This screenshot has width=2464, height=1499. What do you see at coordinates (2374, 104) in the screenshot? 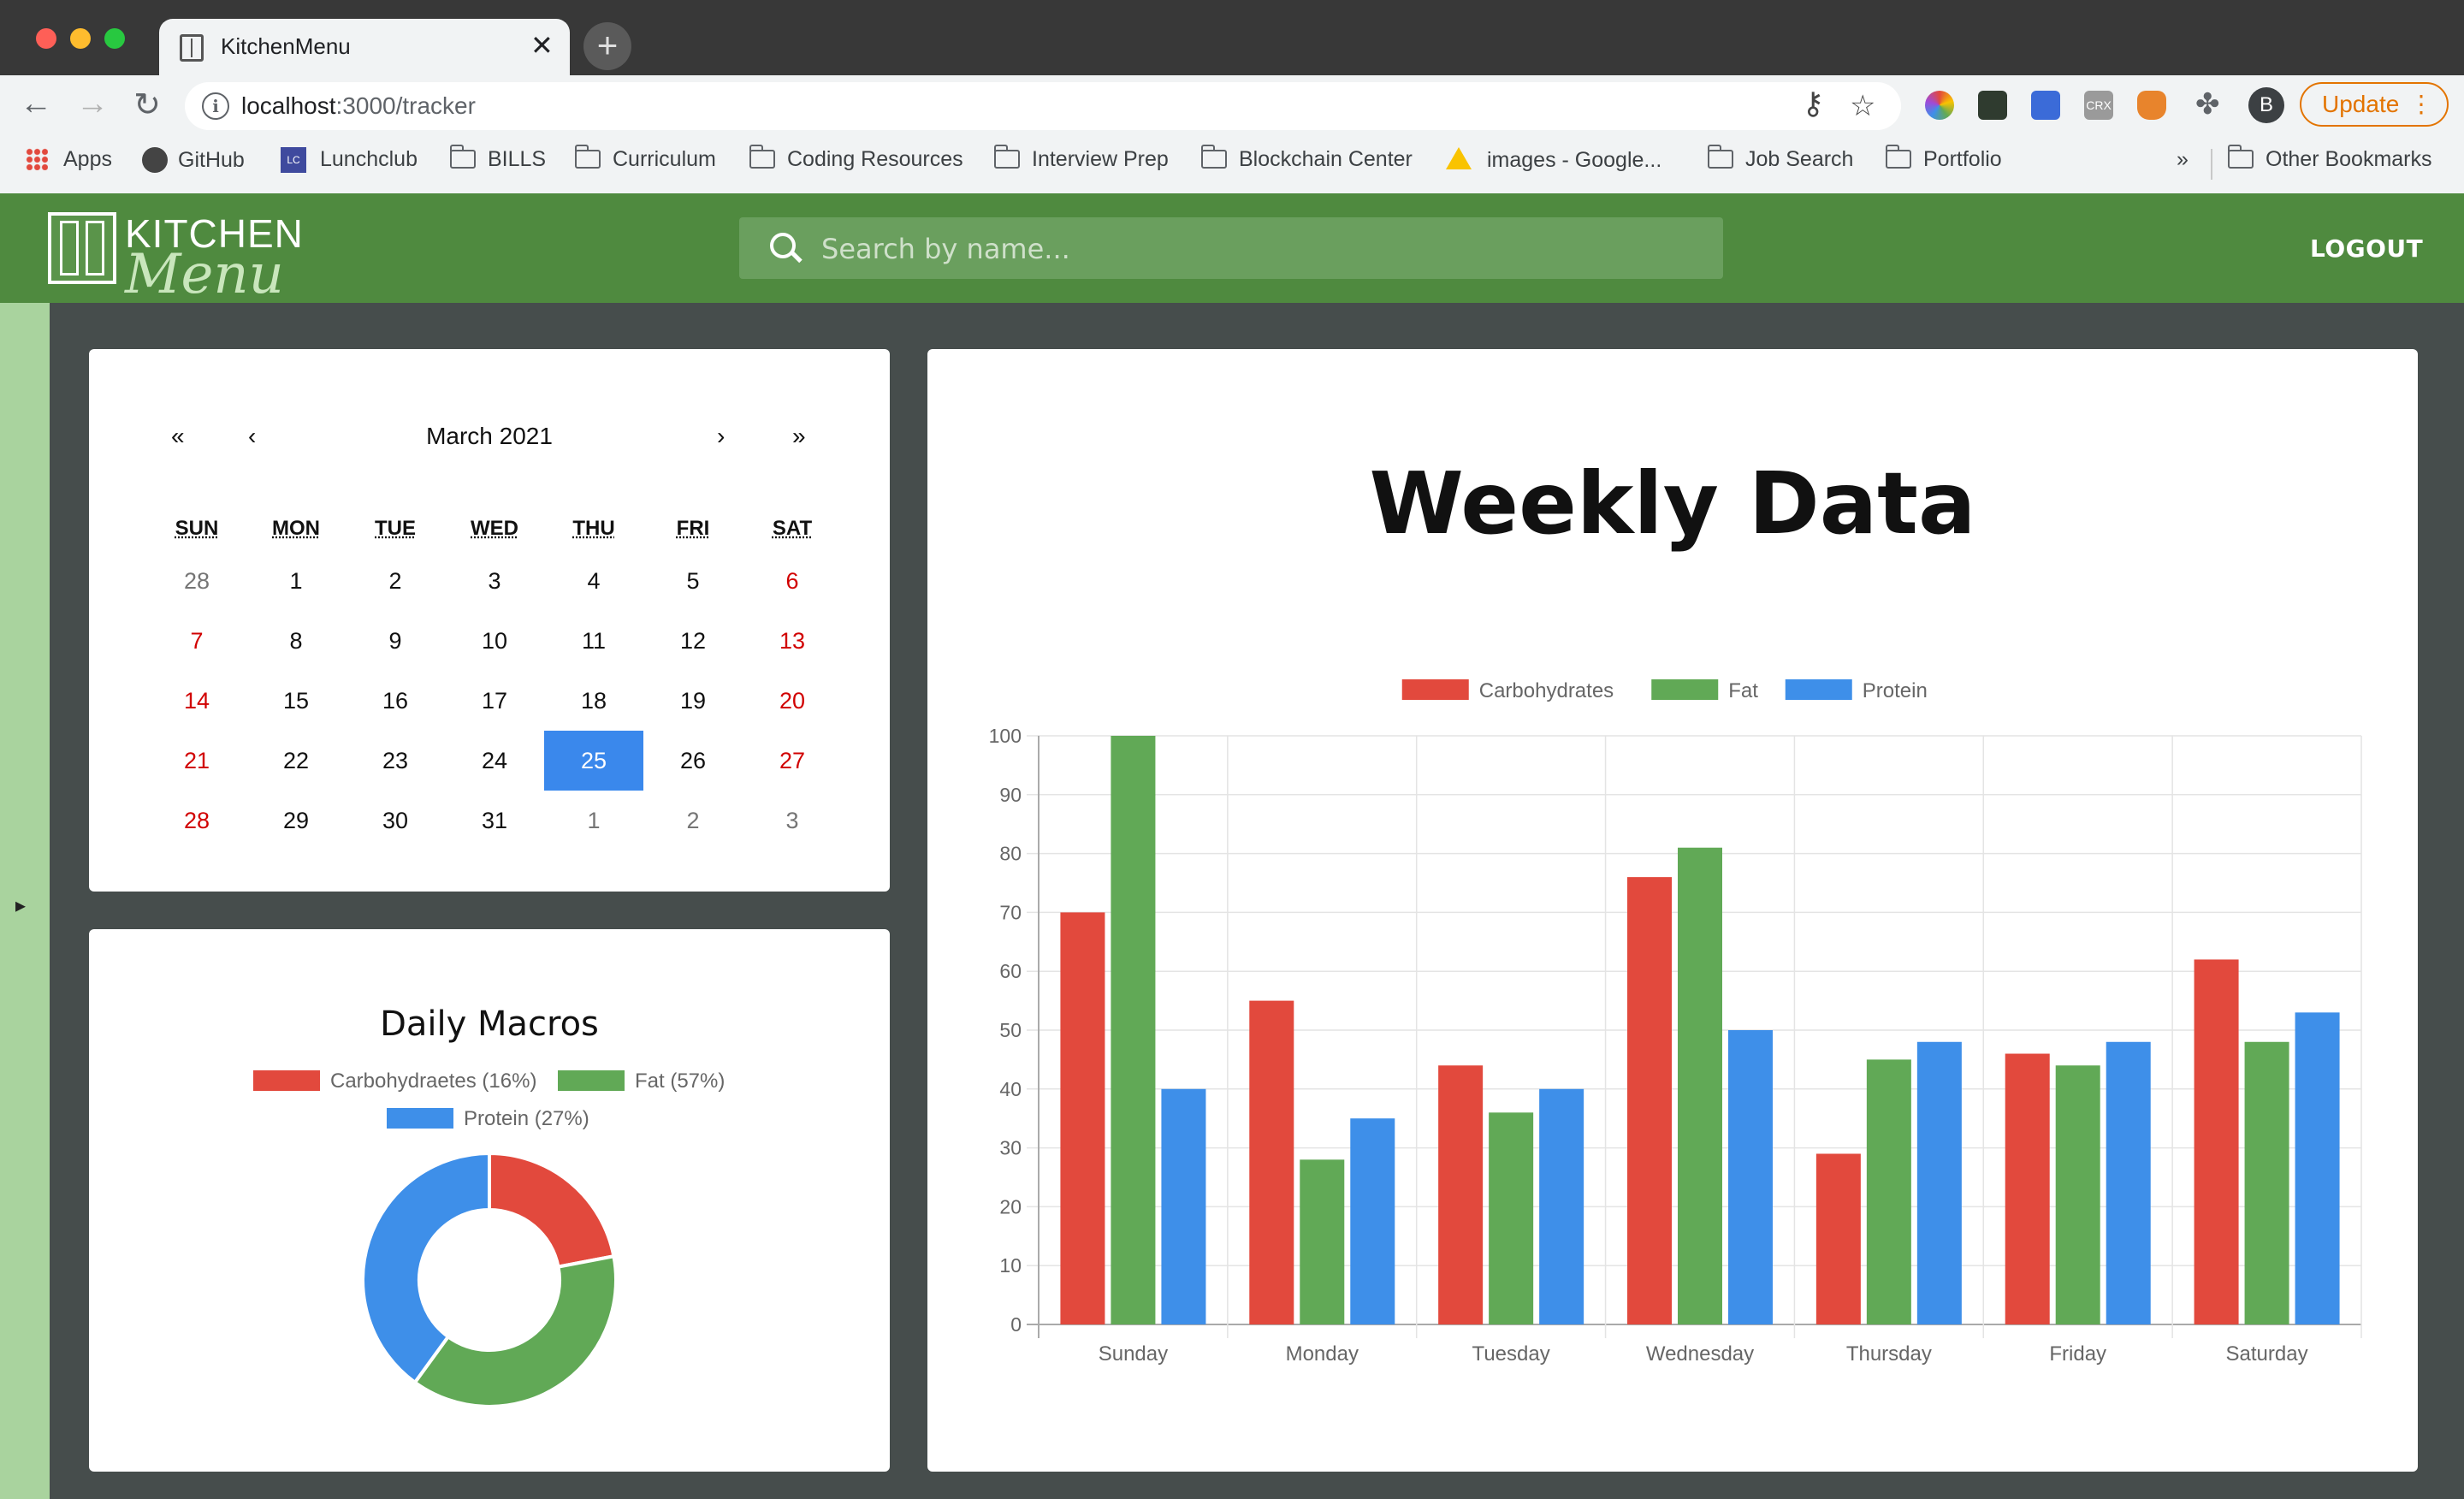
I see `update-button: Update ⋮` at bounding box center [2374, 104].